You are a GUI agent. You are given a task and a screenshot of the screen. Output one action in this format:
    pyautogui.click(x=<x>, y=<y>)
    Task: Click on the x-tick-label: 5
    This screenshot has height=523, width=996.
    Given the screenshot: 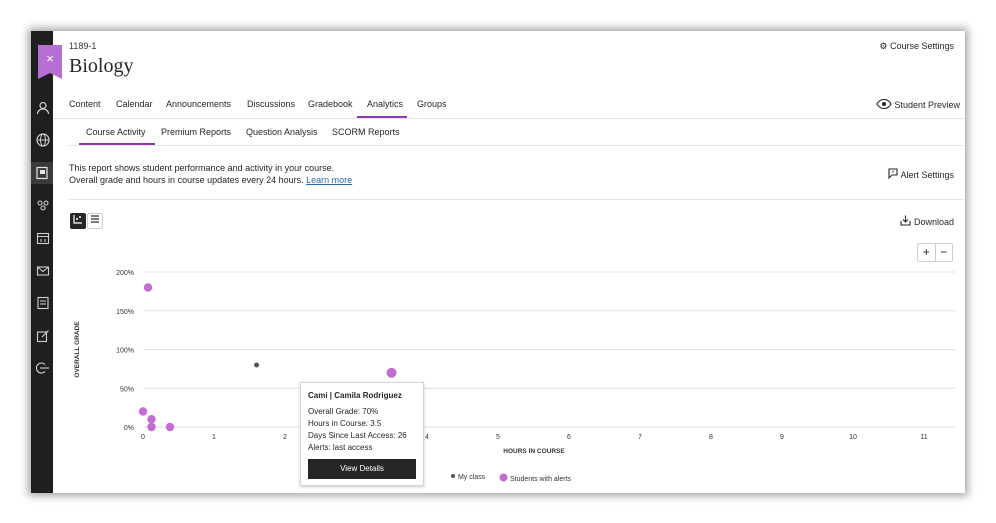 What is the action you would take?
    pyautogui.click(x=498, y=437)
    